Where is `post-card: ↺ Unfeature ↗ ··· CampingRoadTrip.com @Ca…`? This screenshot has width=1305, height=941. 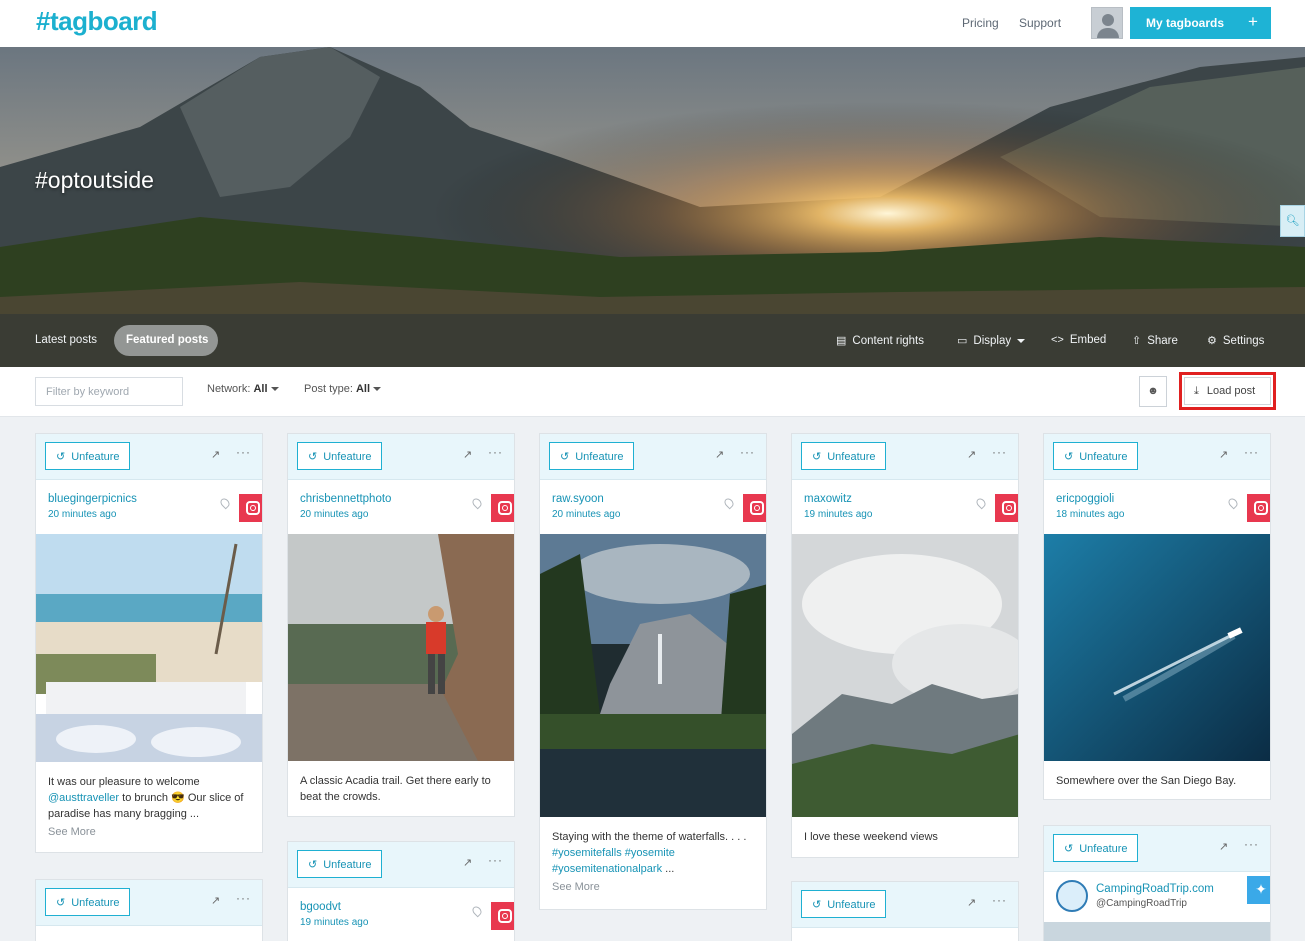 post-card: ↺ Unfeature ↗ ··· CampingRoadTrip.com @Ca… is located at coordinates (1157, 883).